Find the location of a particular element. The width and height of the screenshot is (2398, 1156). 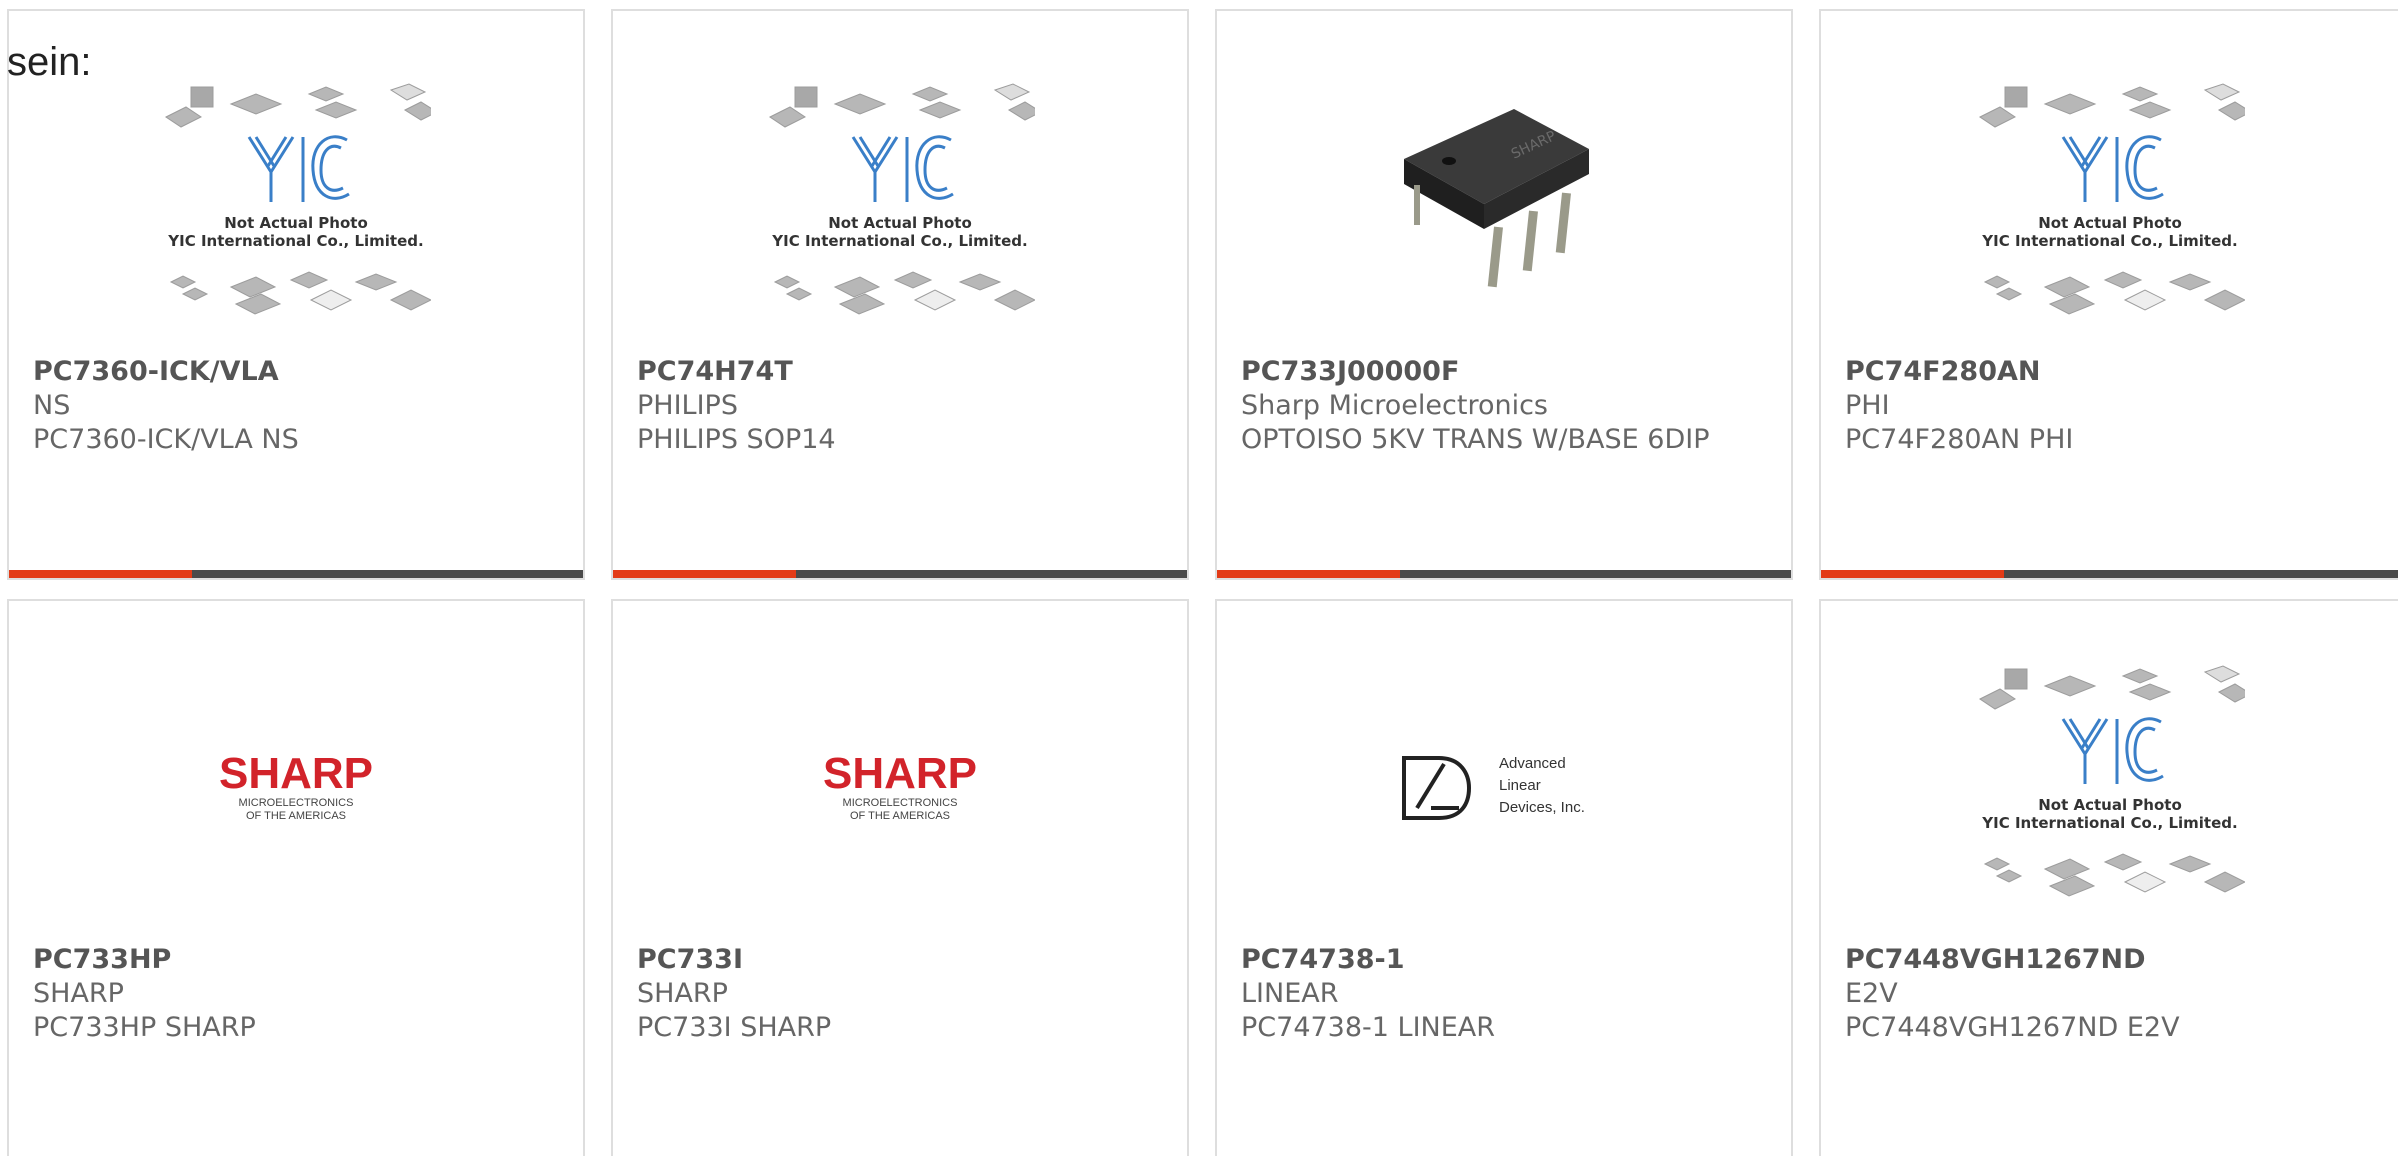

product-part-number: PC733J00000F is located at coordinates (1504, 372).